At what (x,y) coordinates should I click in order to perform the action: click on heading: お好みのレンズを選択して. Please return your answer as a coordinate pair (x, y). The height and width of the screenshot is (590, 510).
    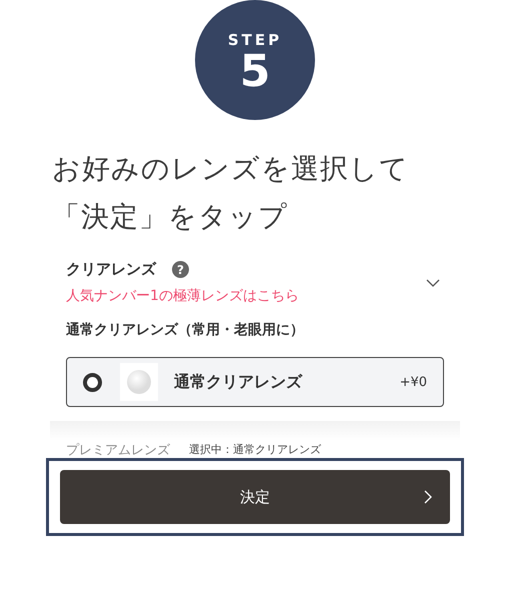
    Looking at the image, I should click on (230, 169).